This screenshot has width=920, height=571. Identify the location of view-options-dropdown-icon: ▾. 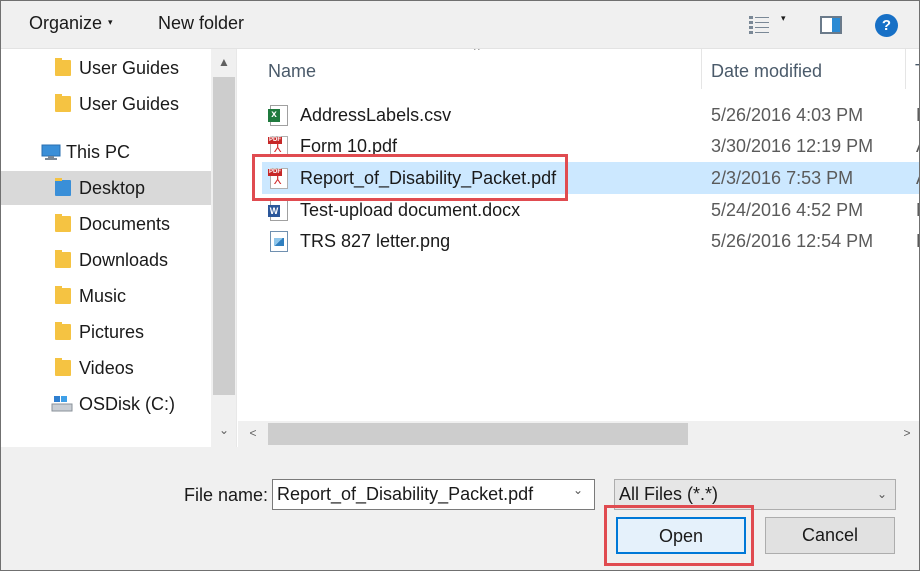
(783, 18).